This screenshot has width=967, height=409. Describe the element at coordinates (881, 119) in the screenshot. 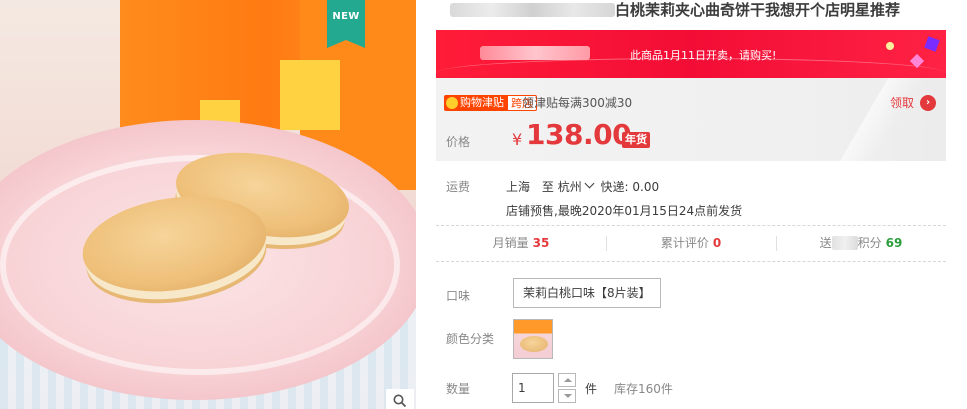

I see `price-box-watermark` at that location.